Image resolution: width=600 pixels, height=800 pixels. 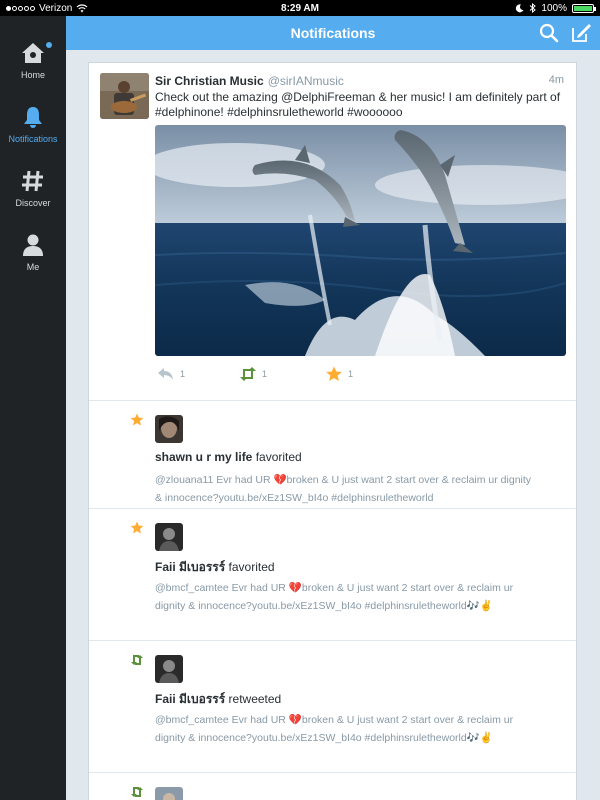 What do you see at coordinates (556, 80) in the screenshot?
I see `tweet-timestamp: 4m` at bounding box center [556, 80].